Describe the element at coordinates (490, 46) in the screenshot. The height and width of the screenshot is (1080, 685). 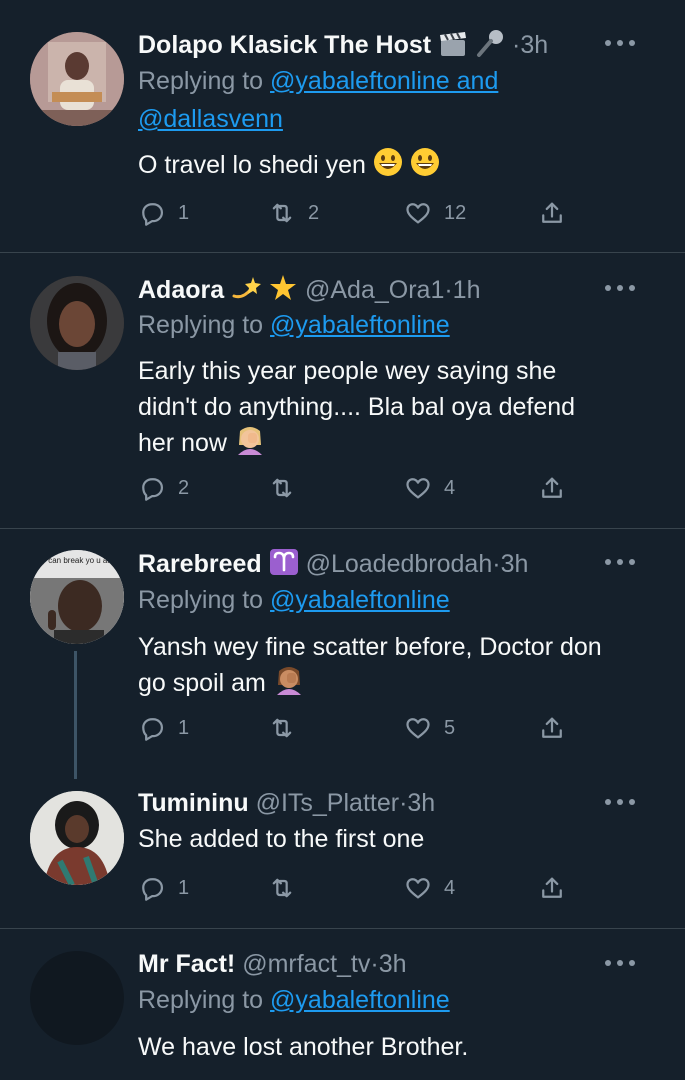
I see `microphone-icon` at that location.